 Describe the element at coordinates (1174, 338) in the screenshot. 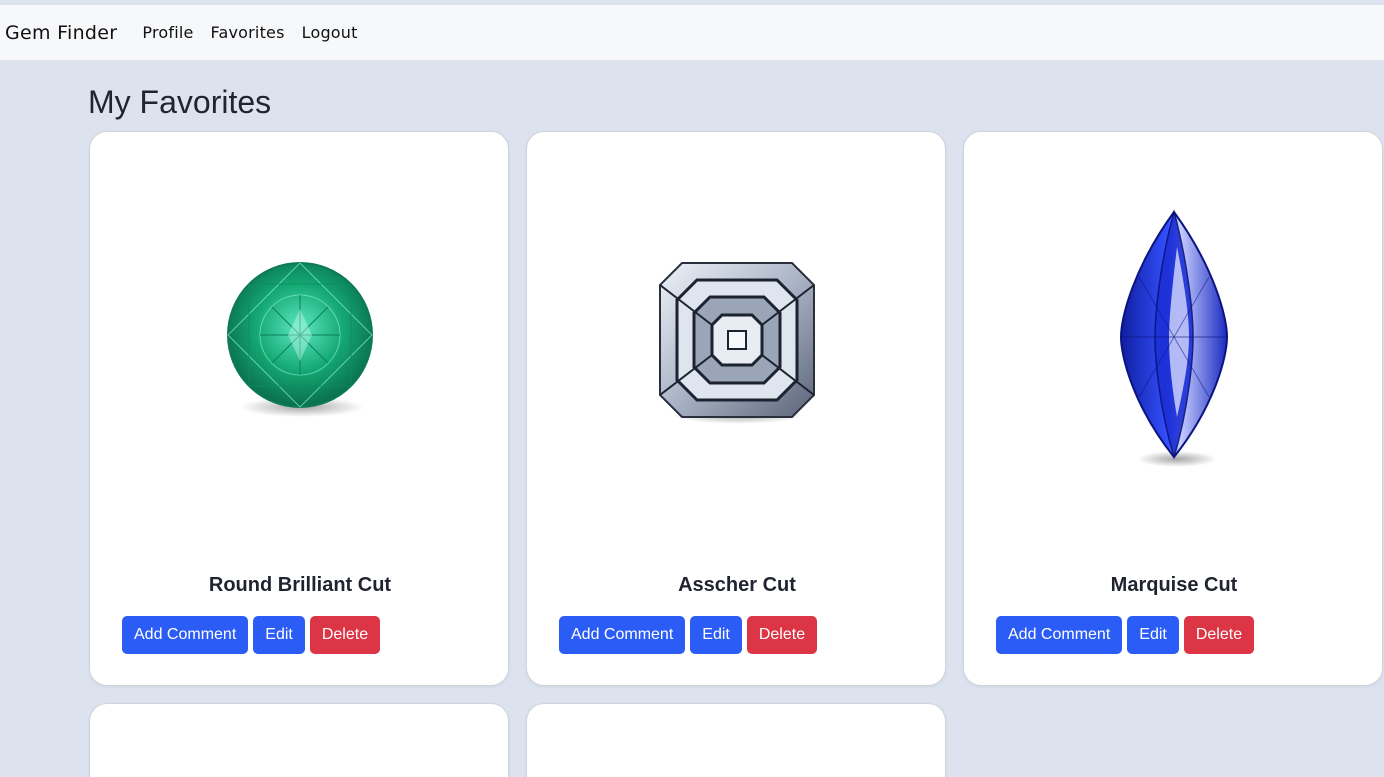

I see `marquise-gem-icon` at that location.